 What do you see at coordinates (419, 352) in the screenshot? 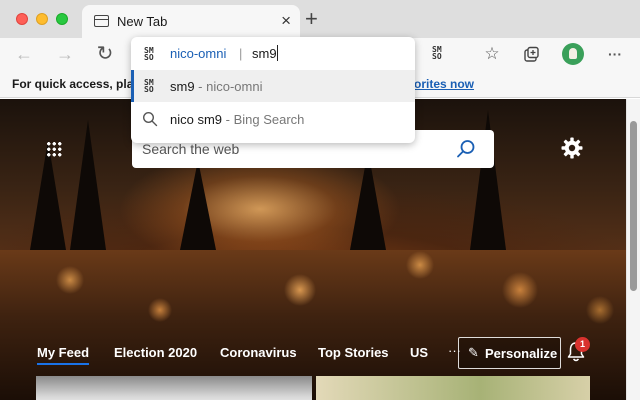
I see `feed-tab-us: US` at bounding box center [419, 352].